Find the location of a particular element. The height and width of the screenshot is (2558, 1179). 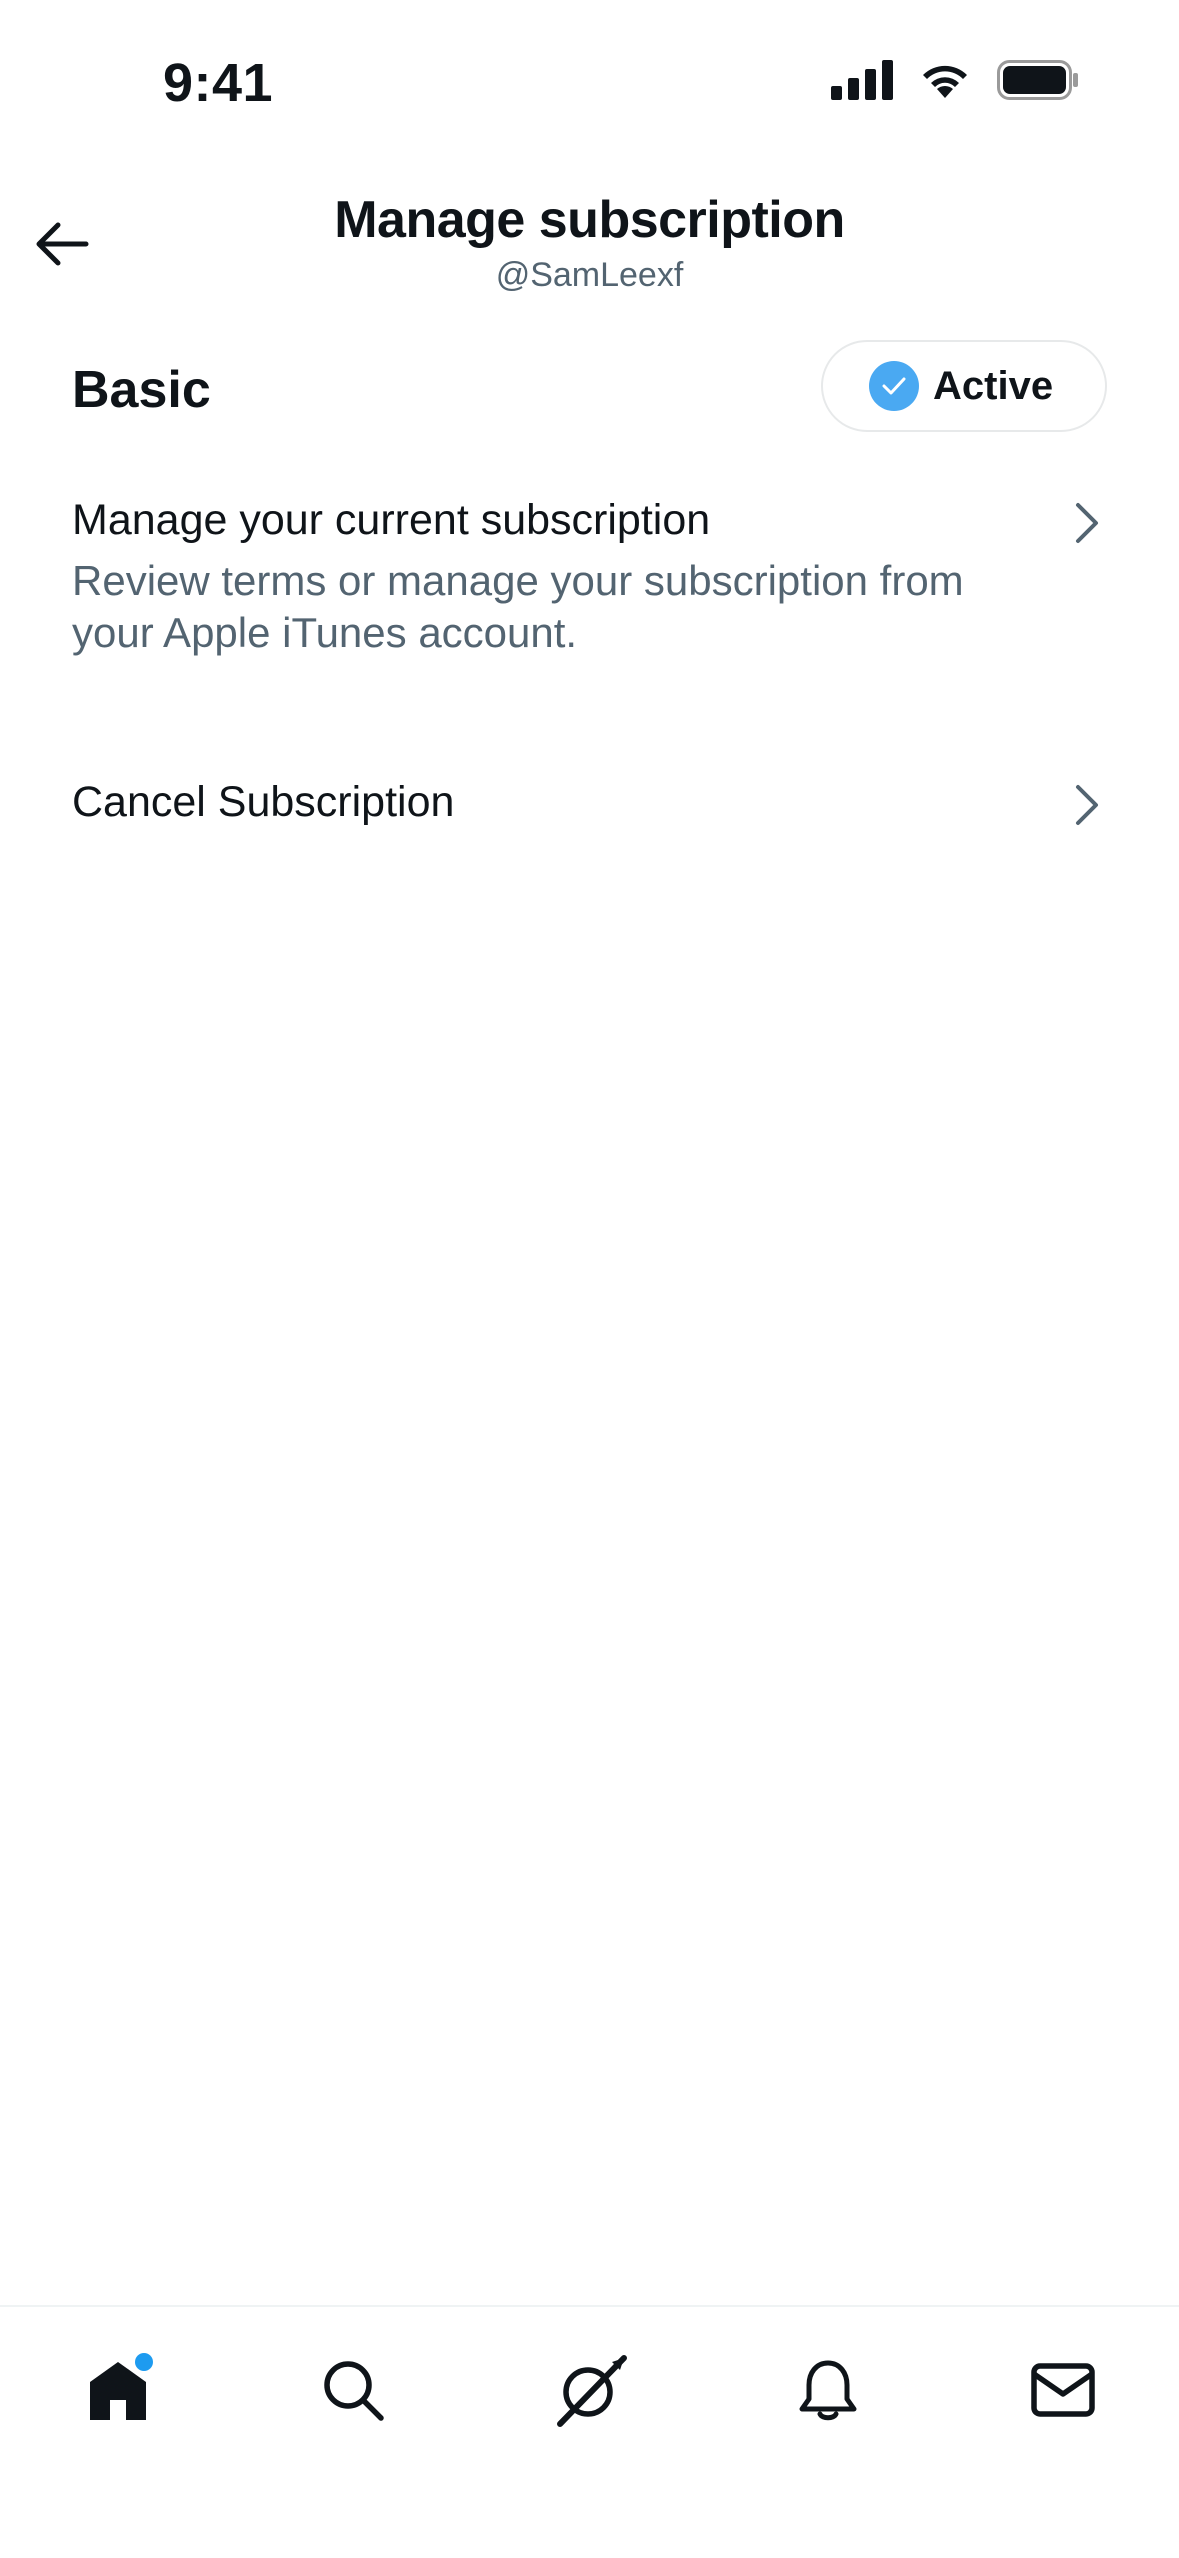

tab-notifications is located at coordinates (828, 2390).